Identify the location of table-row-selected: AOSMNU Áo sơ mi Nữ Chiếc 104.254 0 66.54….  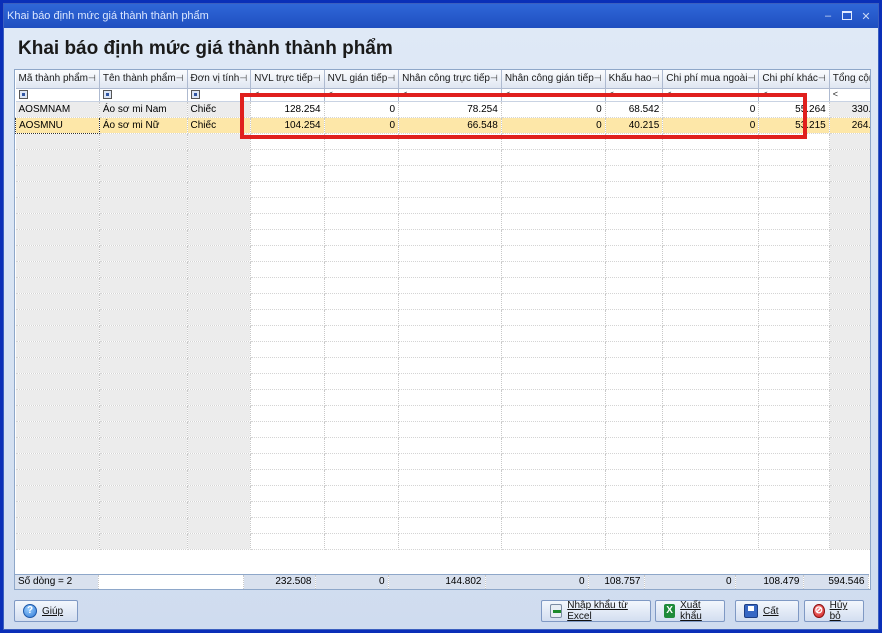
(442, 125).